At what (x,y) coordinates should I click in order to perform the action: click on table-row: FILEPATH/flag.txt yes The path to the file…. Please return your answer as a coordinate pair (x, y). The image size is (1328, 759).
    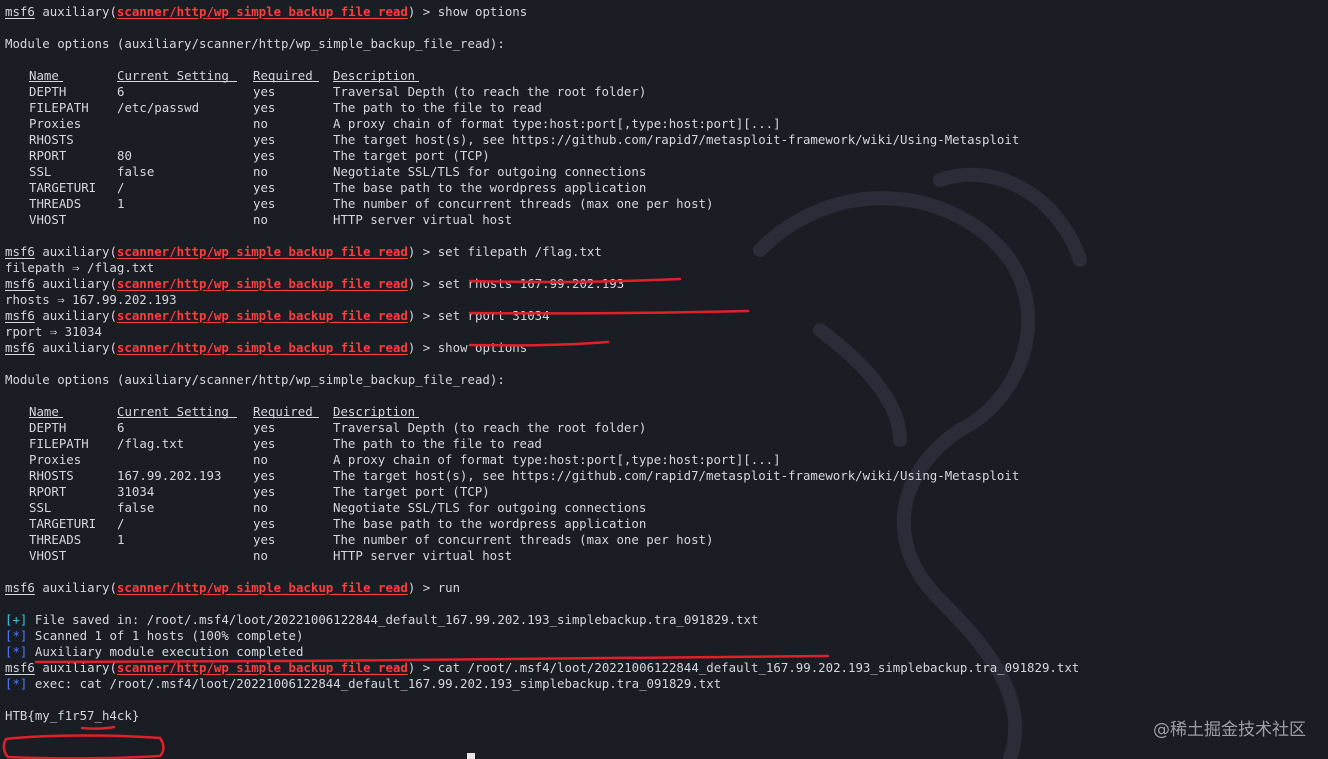
    Looking at the image, I should click on (664, 444).